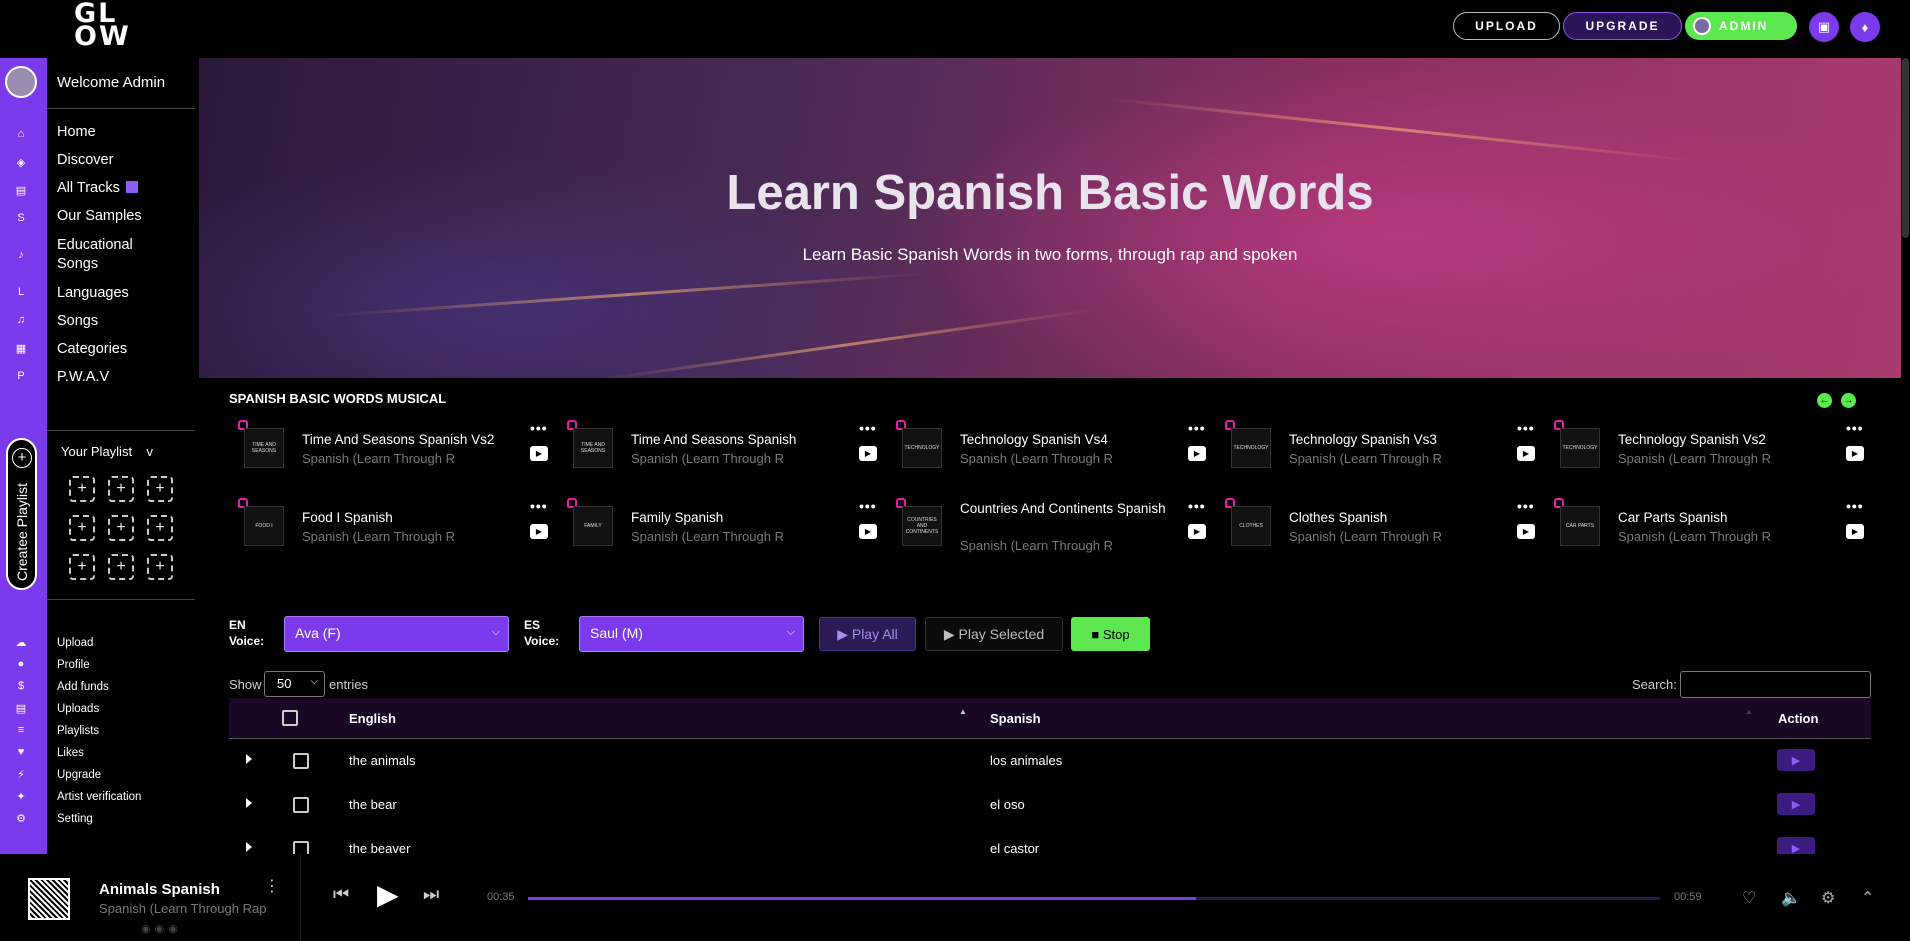 The height and width of the screenshot is (941, 1910). I want to click on nav-home: Home, so click(76, 132).